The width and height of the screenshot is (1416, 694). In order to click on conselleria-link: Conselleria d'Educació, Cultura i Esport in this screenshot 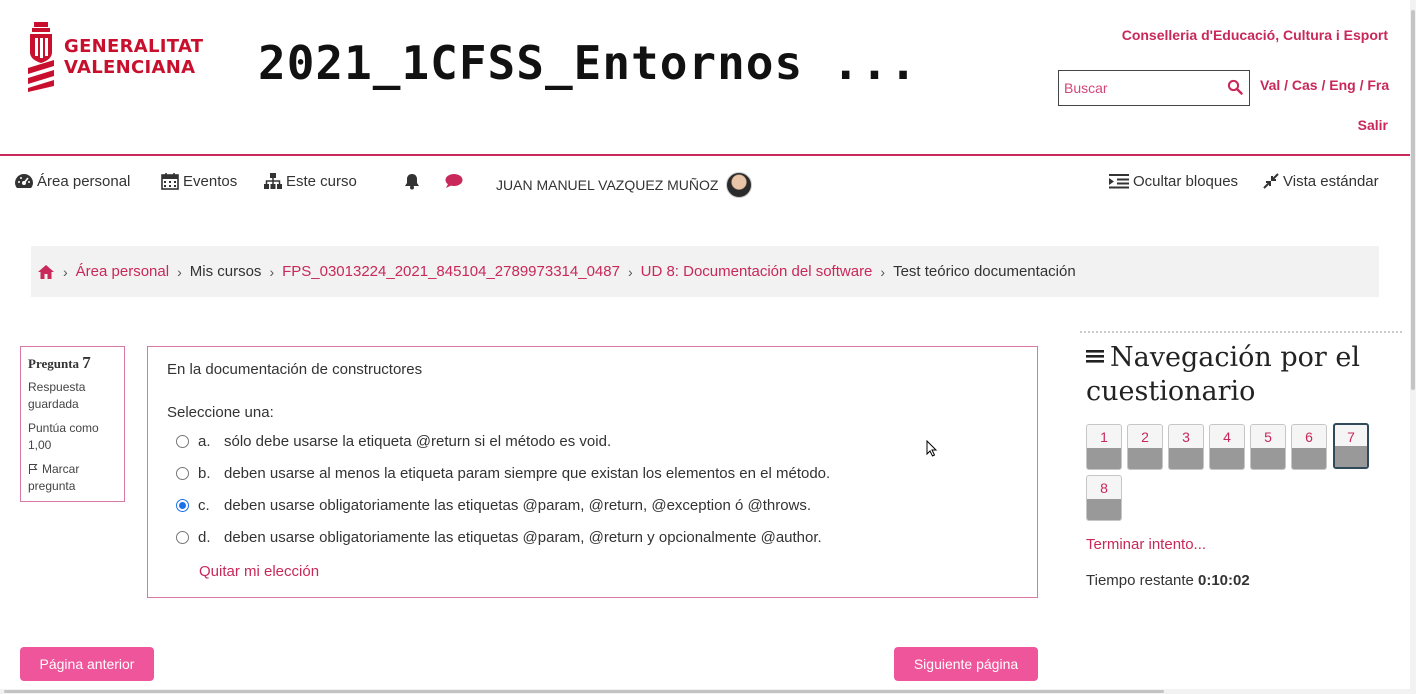, I will do `click(1255, 35)`.